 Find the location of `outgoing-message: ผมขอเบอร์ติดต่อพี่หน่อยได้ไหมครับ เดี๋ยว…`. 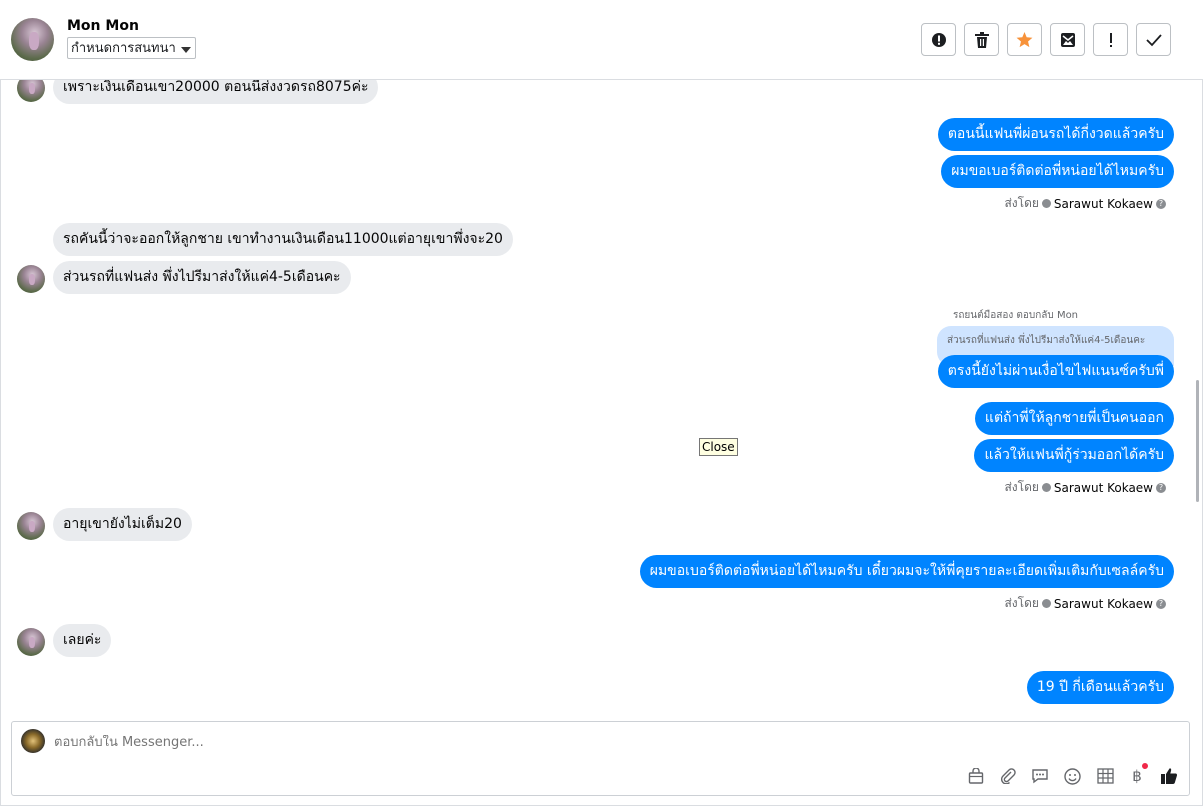

outgoing-message: ผมขอเบอร์ติดต่อพี่หน่อยได้ไหมครับ เดี๋ยว… is located at coordinates (906, 571).